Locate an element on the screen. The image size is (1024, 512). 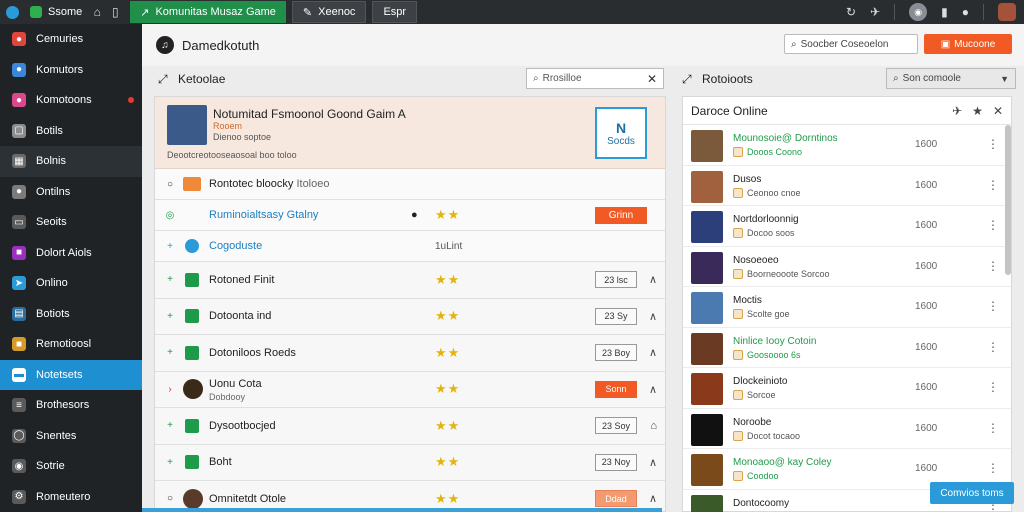
sidebar-item: ● Komutors is located at coordinates (71, 70).